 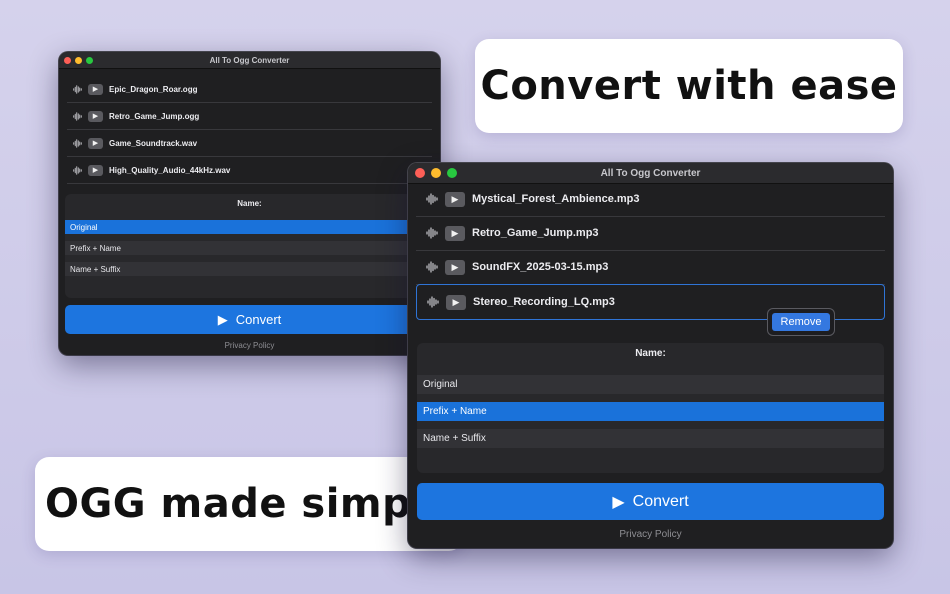 What do you see at coordinates (650, 267) in the screenshot?
I see `file-row: ▶ SoundFX_2025-03-15.mp3` at bounding box center [650, 267].